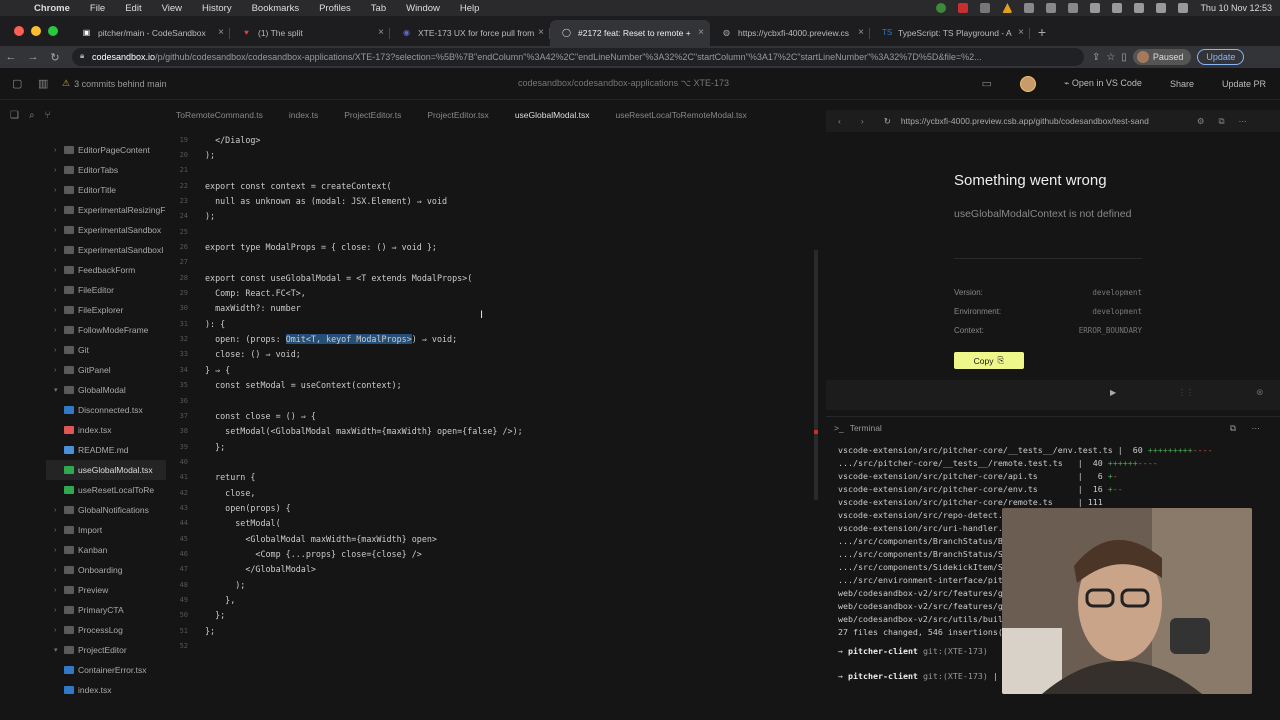 The image size is (1280, 720). What do you see at coordinates (106, 290) in the screenshot?
I see `file-tree-item: › FileEditor` at bounding box center [106, 290].